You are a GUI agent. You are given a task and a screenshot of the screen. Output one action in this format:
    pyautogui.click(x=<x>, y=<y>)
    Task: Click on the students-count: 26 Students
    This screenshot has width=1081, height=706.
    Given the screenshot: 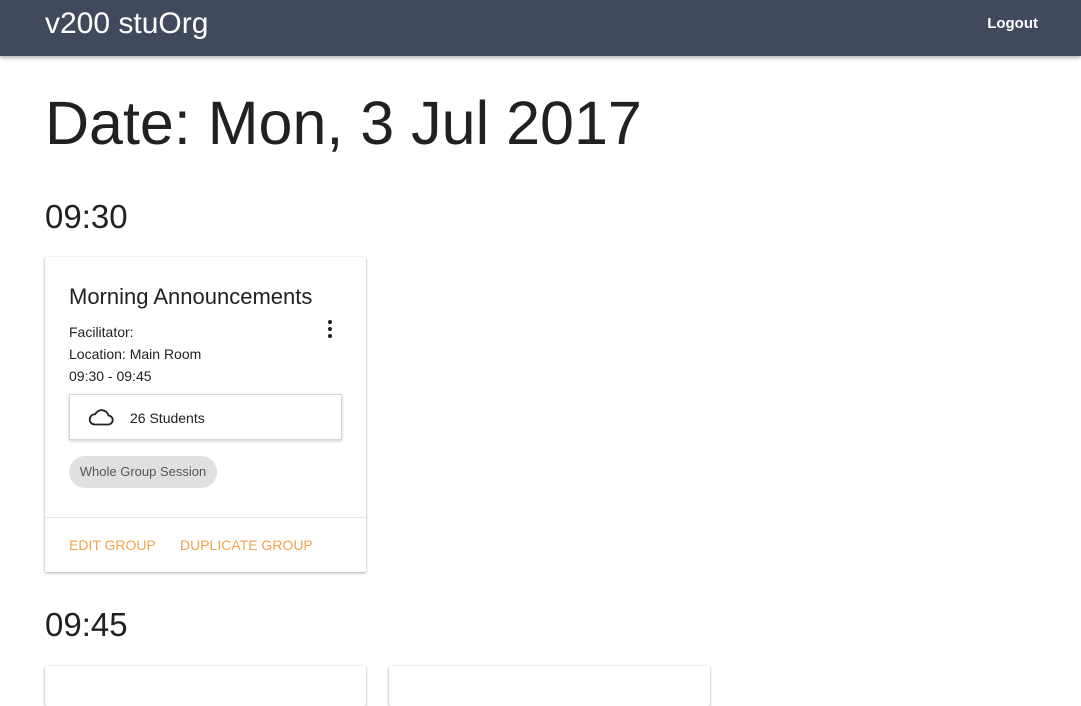 What is the action you would take?
    pyautogui.click(x=167, y=418)
    